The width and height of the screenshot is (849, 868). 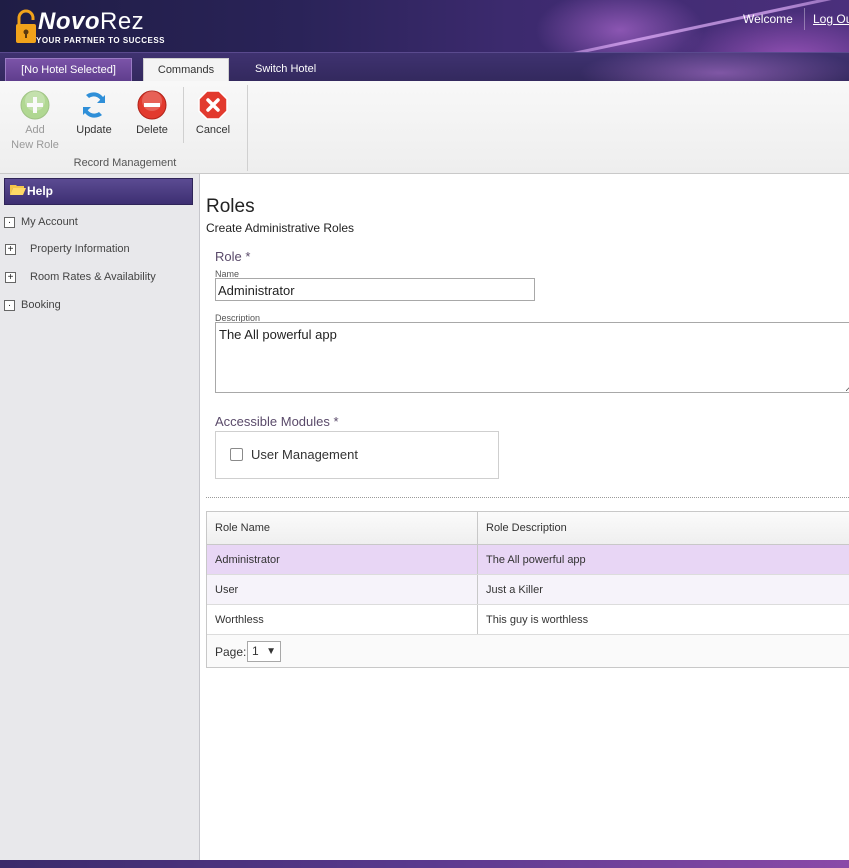 What do you see at coordinates (527, 497) in the screenshot?
I see `section-divider` at bounding box center [527, 497].